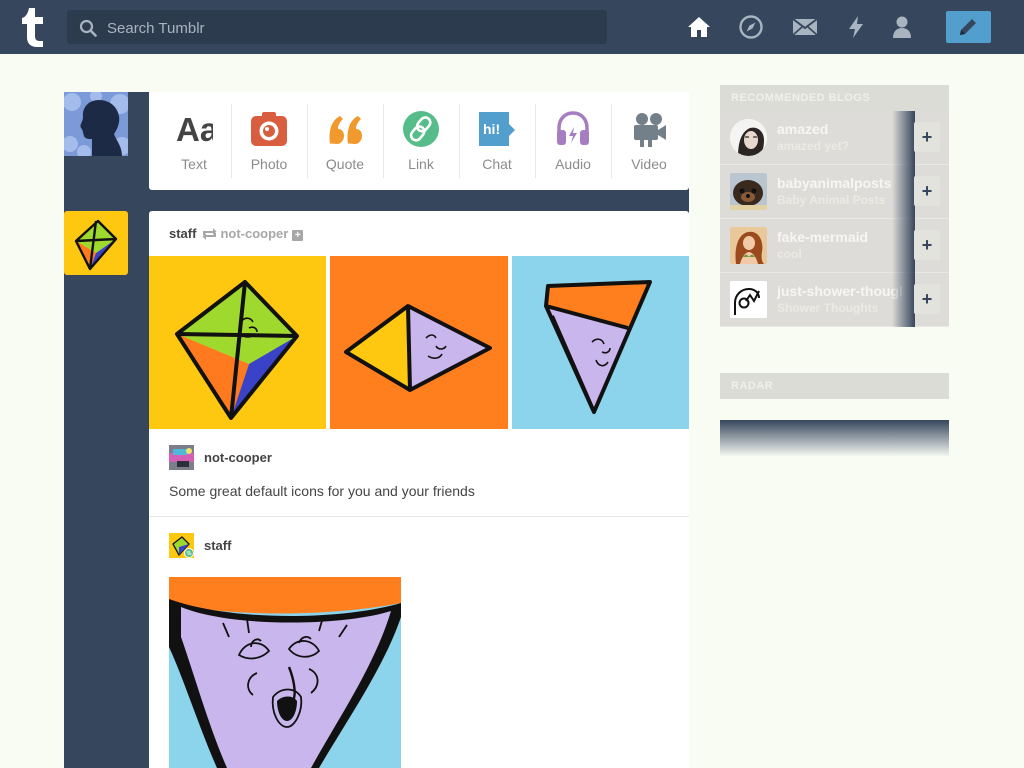 This screenshot has width=1024, height=768. I want to click on blog-name: amazed, so click(839, 129).